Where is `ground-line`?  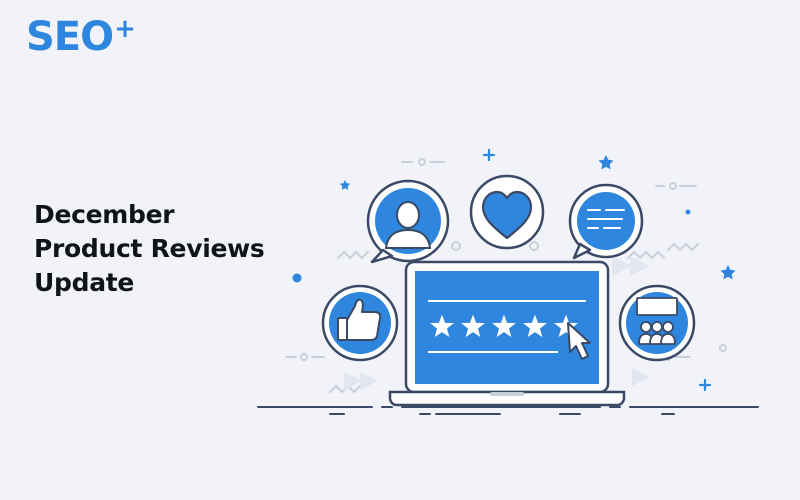 ground-line is located at coordinates (508, 410).